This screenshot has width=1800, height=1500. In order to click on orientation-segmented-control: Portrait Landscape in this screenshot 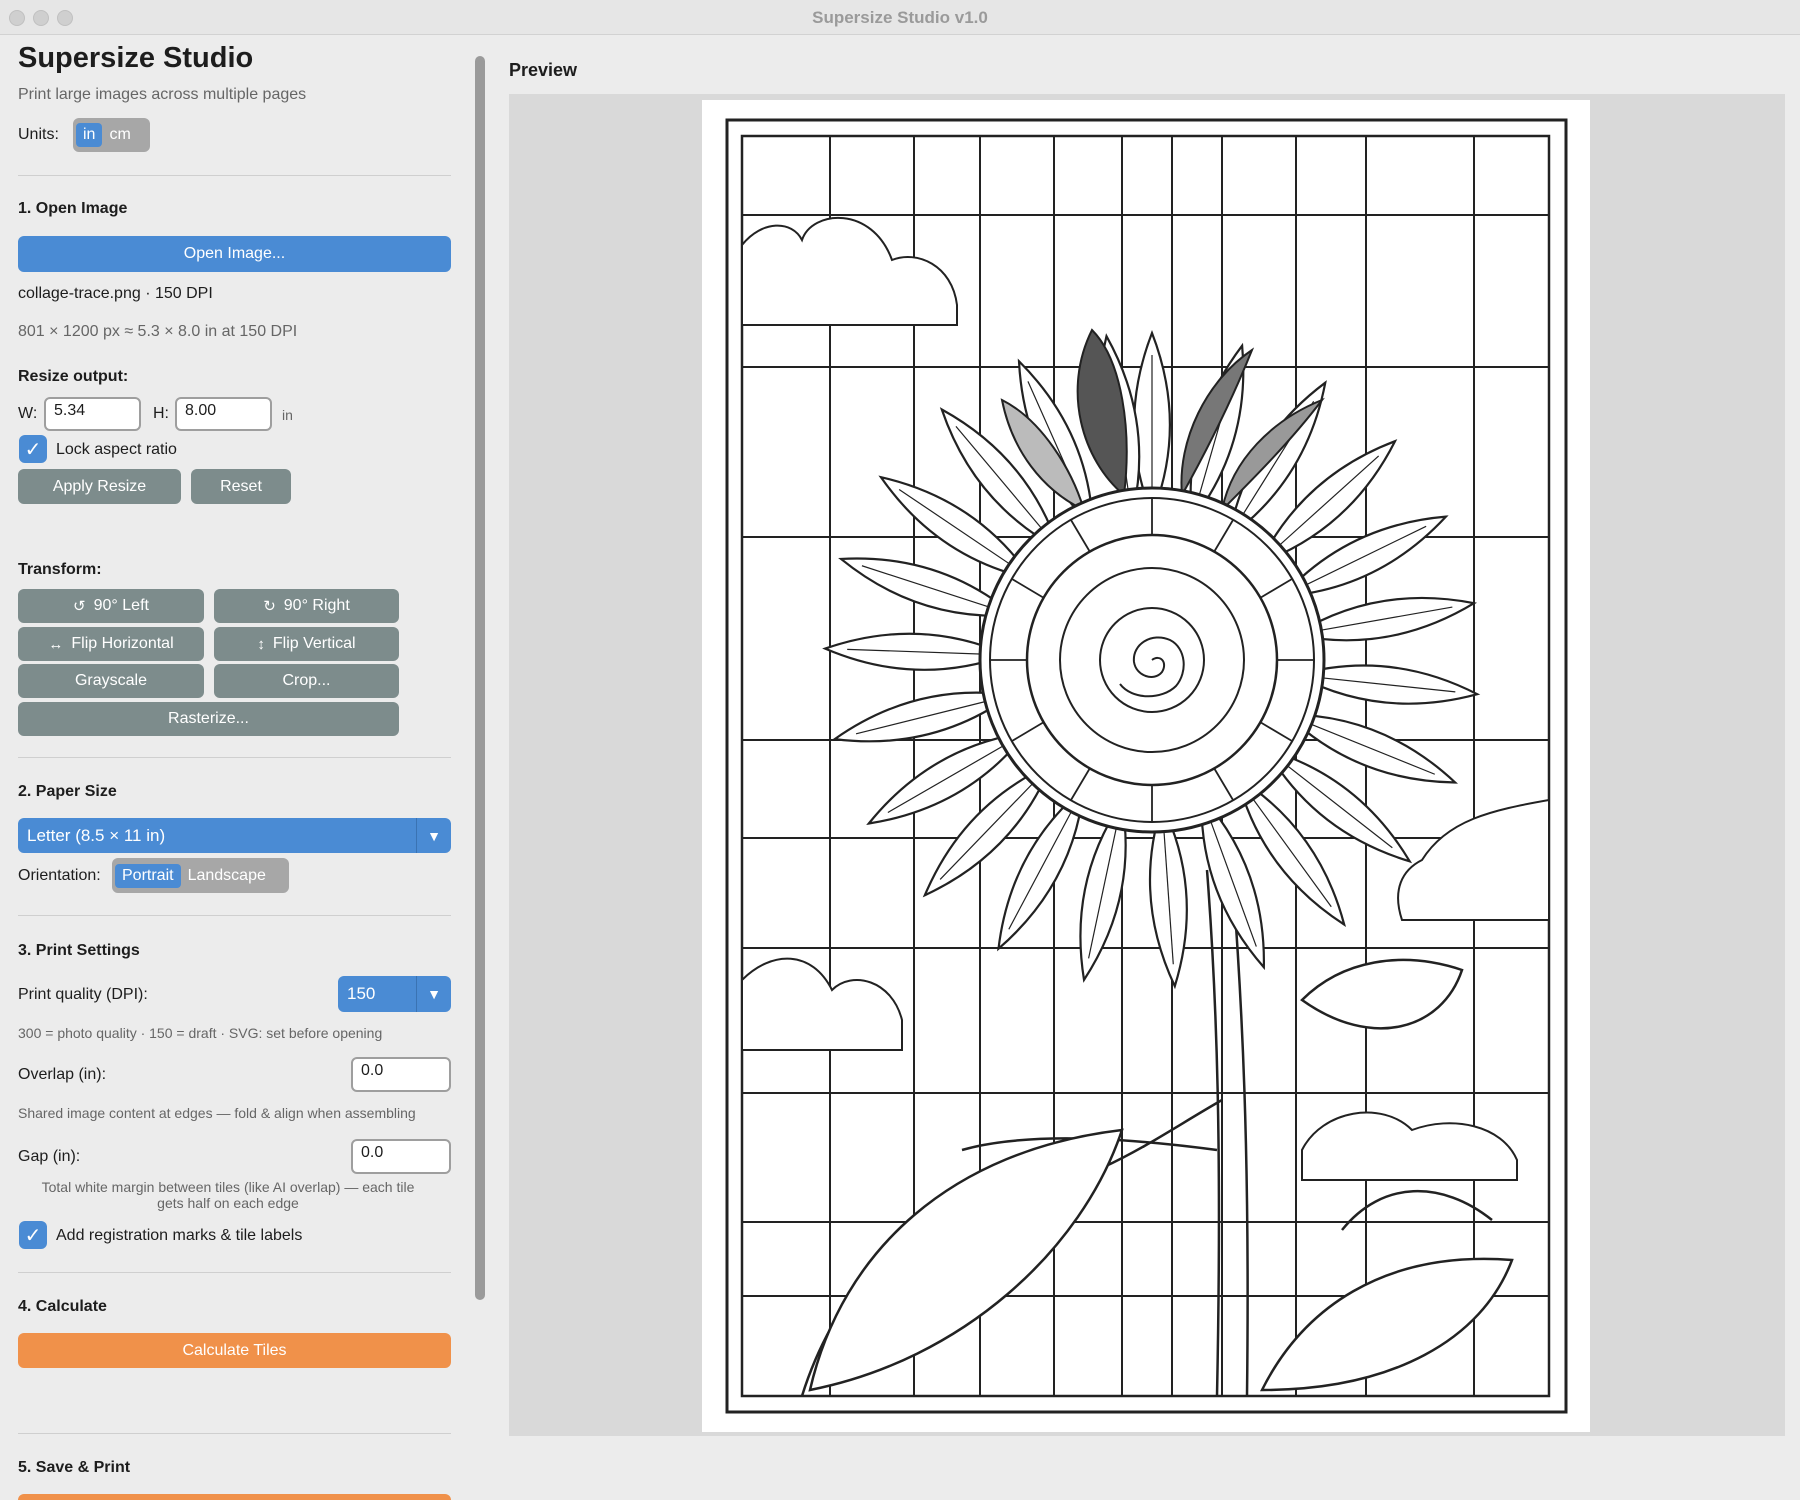, I will do `click(200, 875)`.